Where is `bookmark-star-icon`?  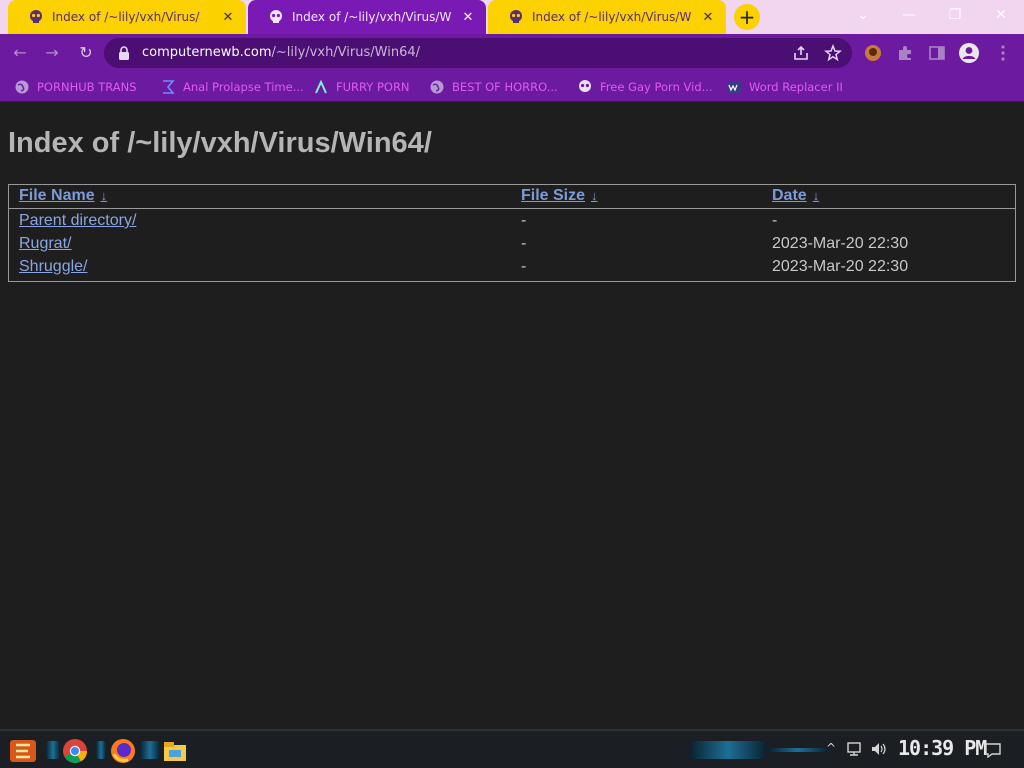
bookmark-star-icon is located at coordinates (833, 53).